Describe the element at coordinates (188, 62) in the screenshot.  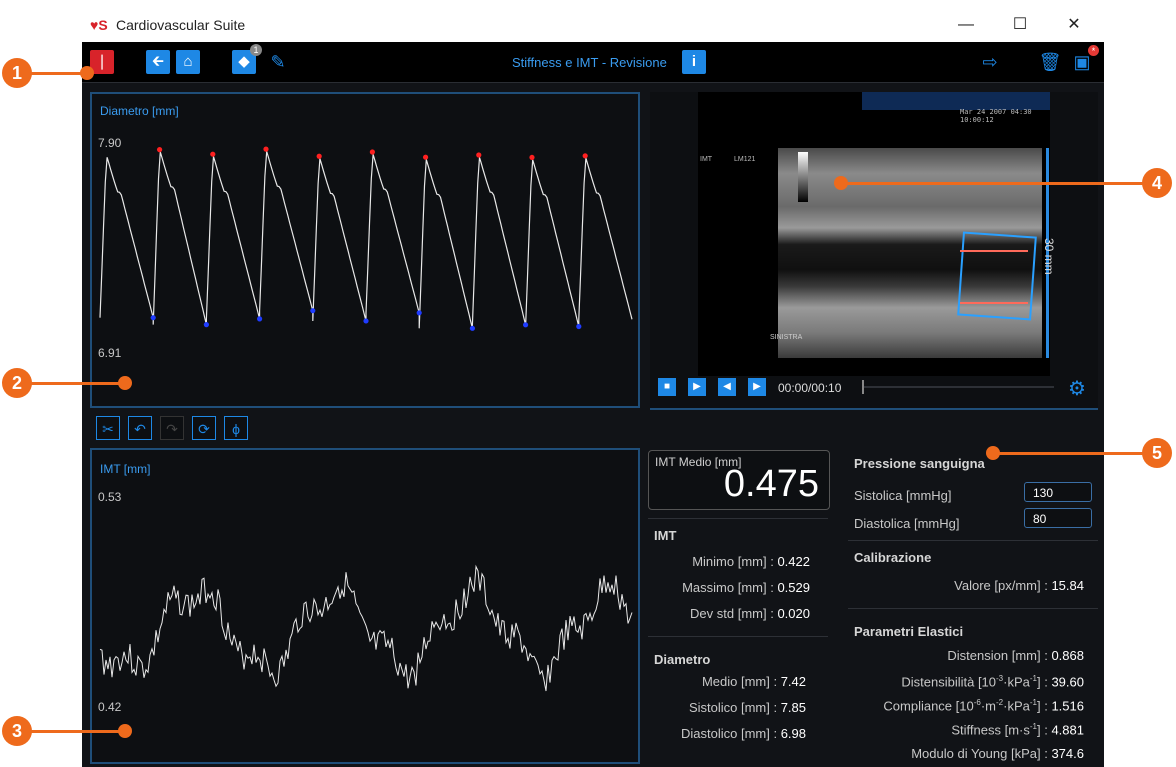
I see `home-button: ⌂` at that location.